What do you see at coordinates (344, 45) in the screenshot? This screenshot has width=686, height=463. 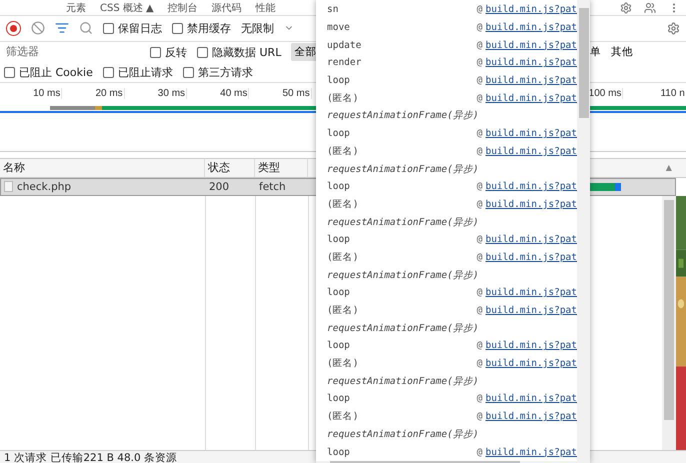 I see `function-name: update` at bounding box center [344, 45].